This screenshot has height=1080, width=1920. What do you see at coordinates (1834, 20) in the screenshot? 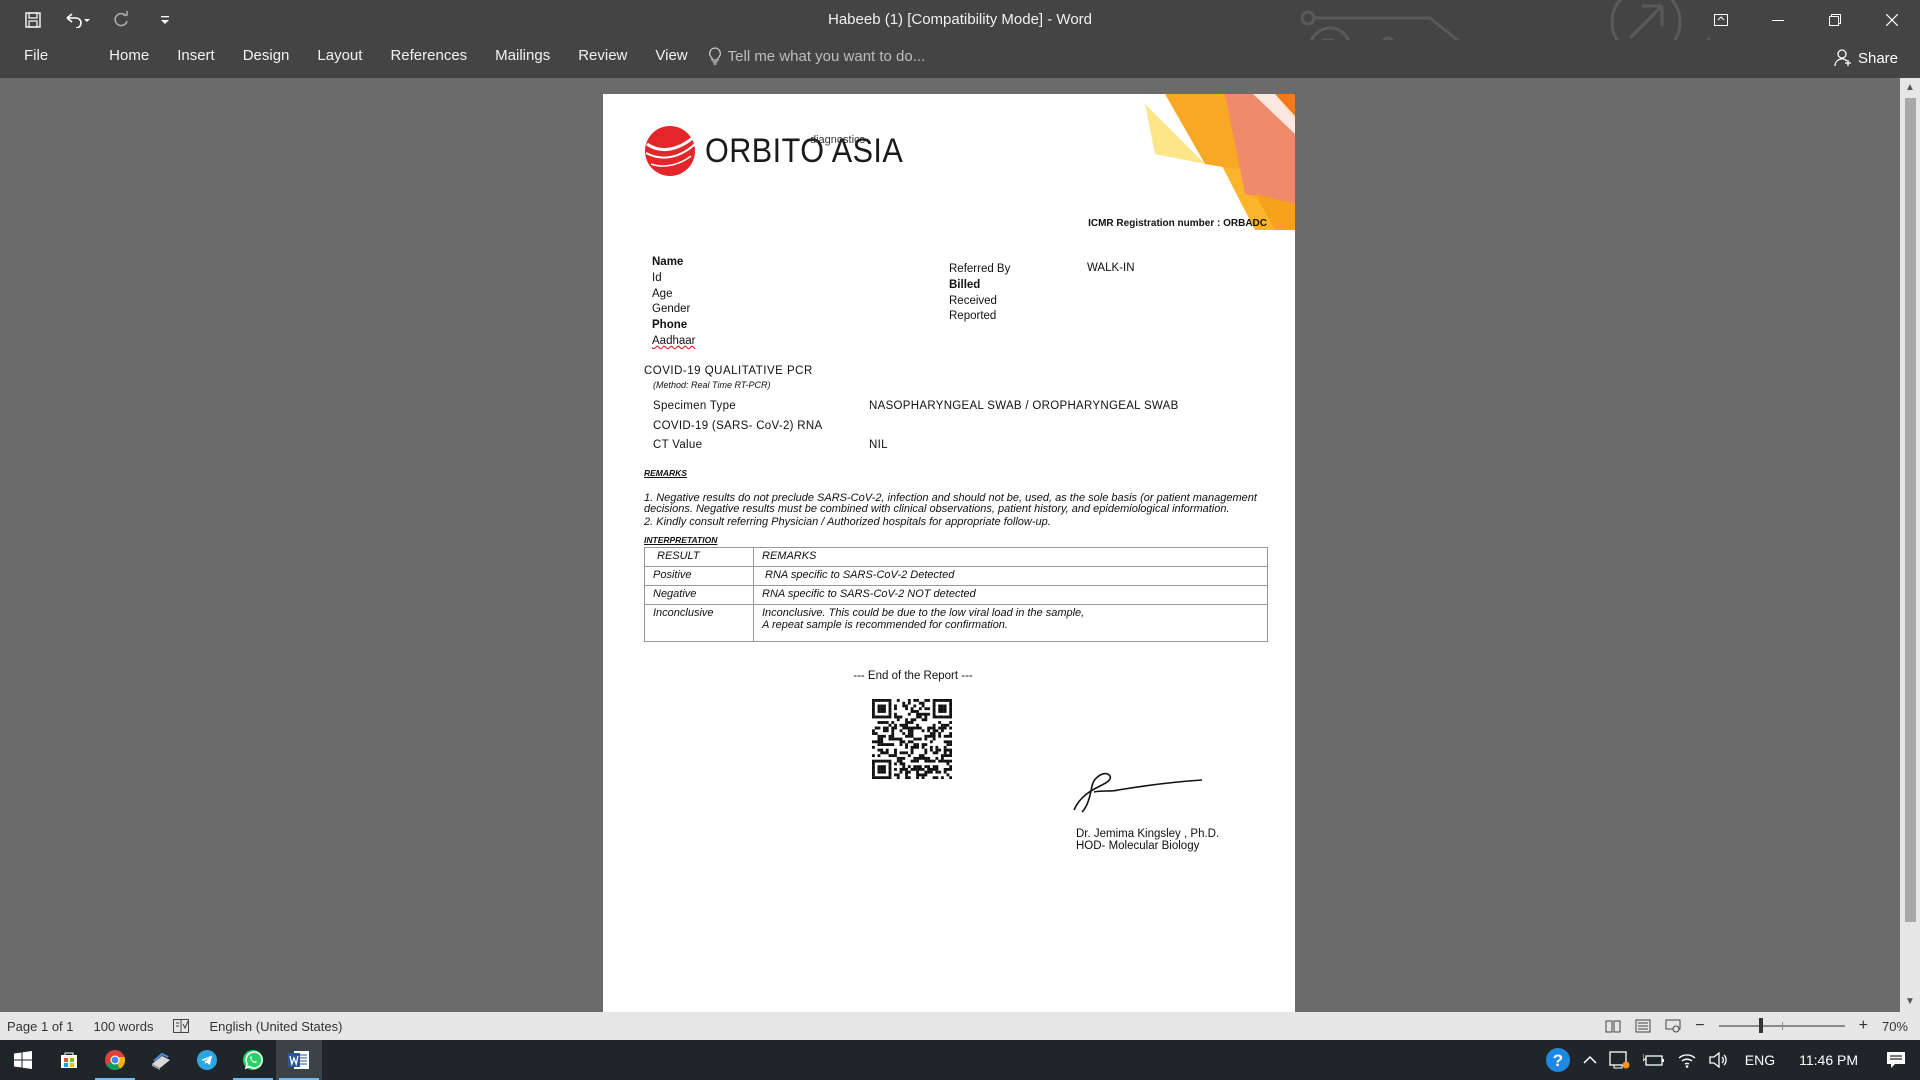
I see `restore-icon` at bounding box center [1834, 20].